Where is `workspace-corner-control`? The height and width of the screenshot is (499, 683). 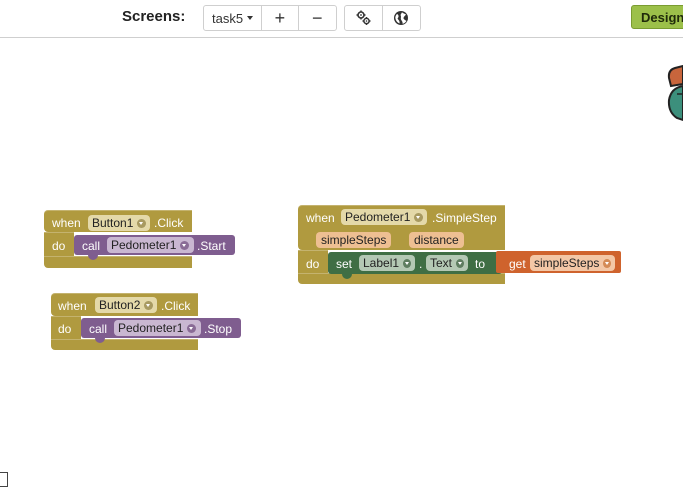
workspace-corner-control is located at coordinates (4, 479).